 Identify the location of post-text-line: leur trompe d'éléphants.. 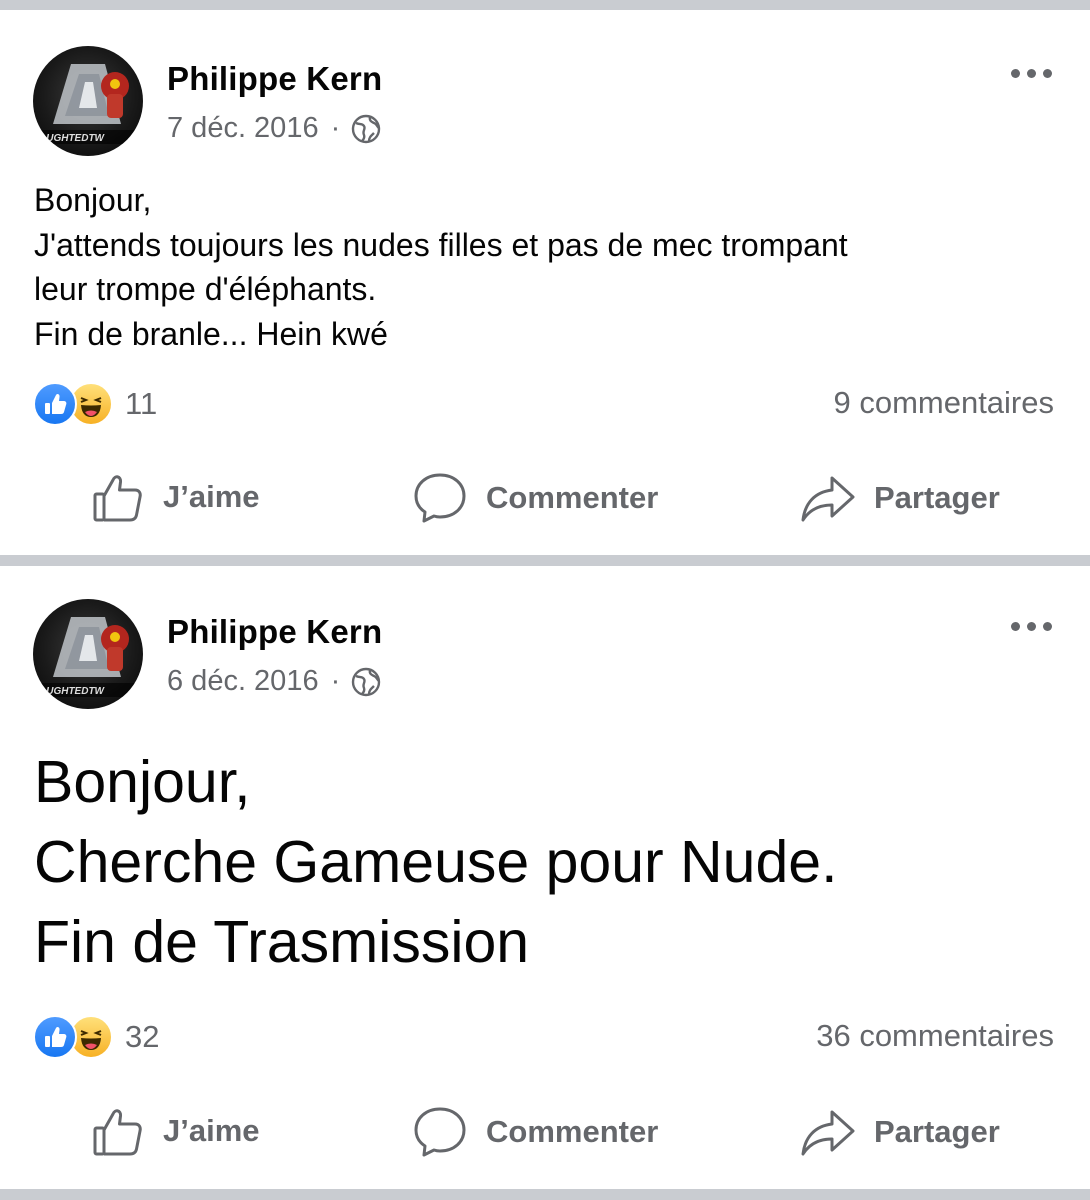
(205, 289).